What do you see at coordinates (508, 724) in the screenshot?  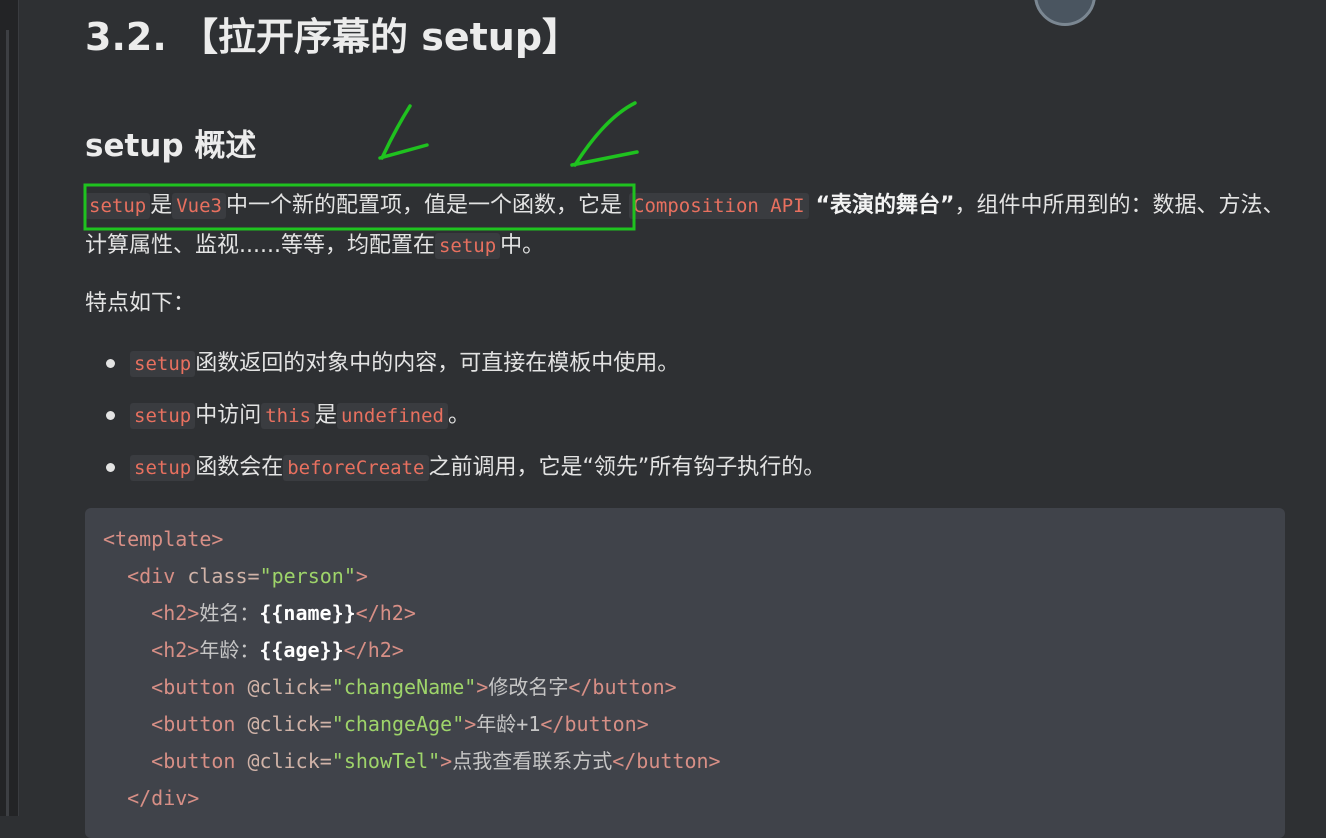 I see `code-text: 年龄+1` at bounding box center [508, 724].